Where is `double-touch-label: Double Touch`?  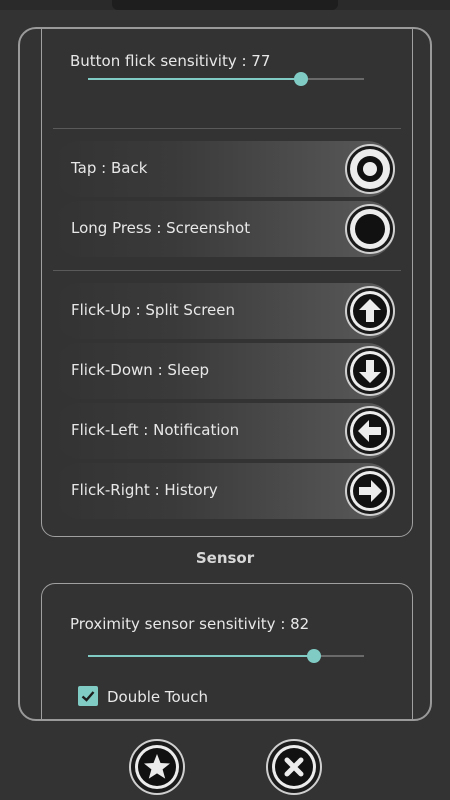
double-touch-label: Double Touch is located at coordinates (157, 697).